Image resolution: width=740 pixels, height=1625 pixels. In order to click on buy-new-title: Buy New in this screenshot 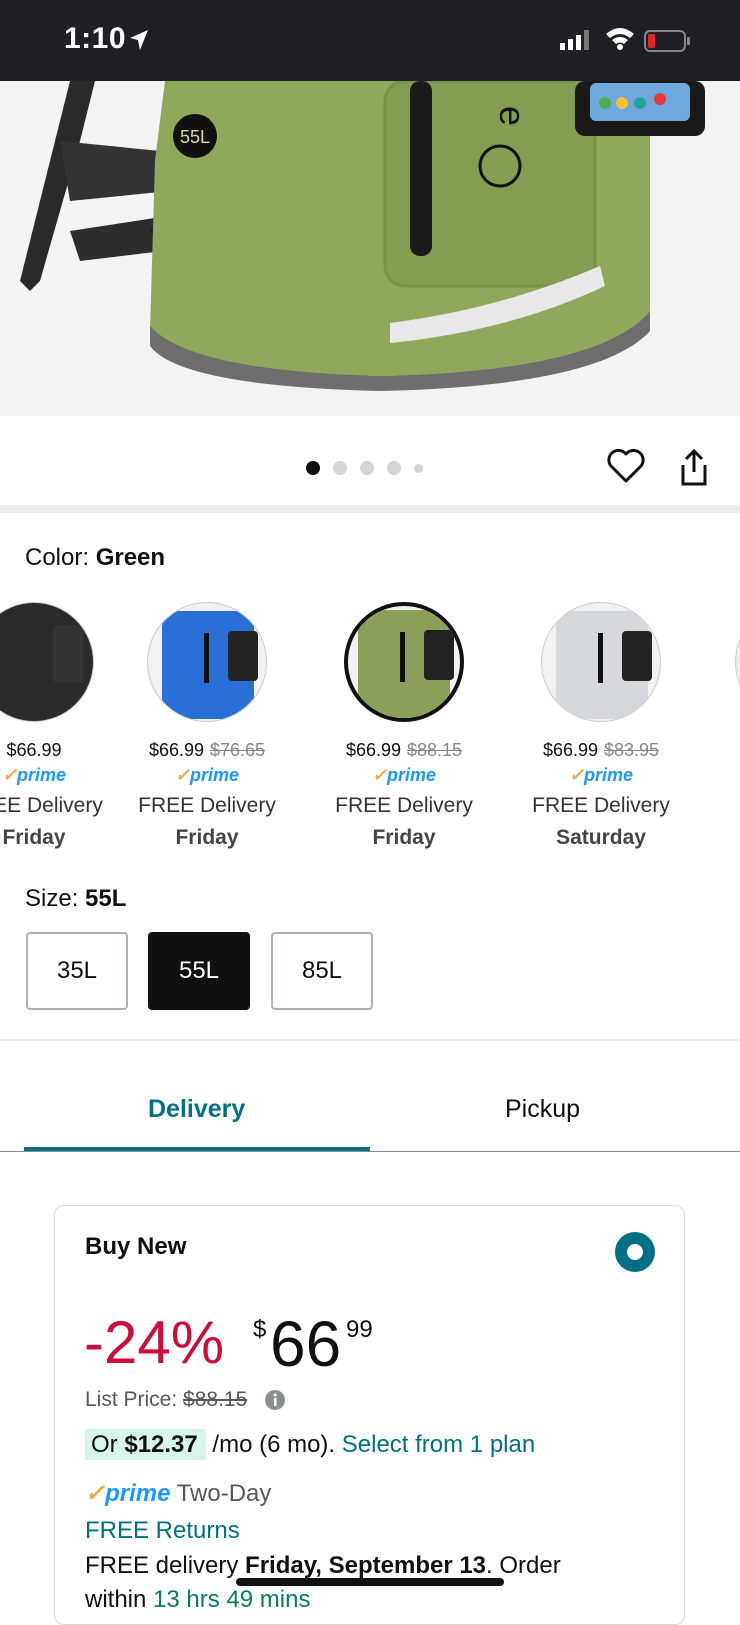, I will do `click(136, 1246)`.